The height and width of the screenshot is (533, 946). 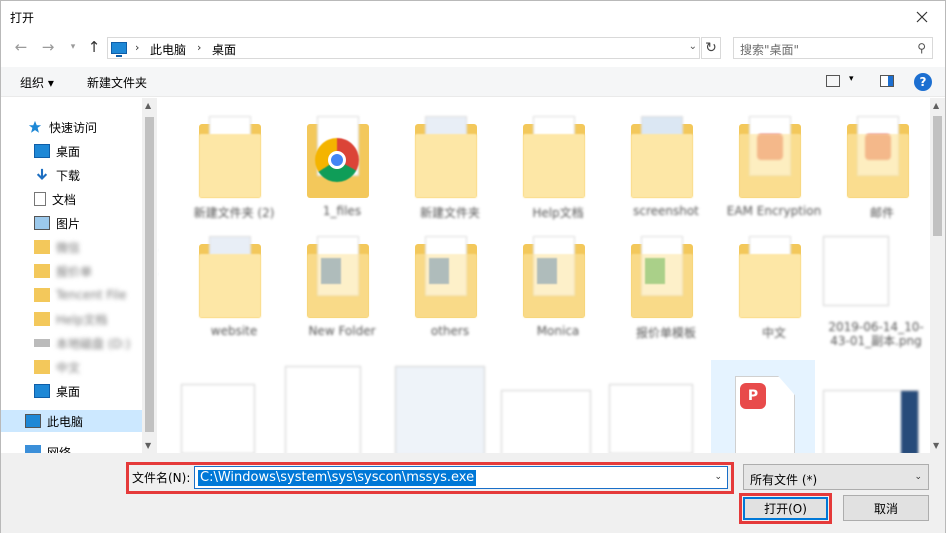 I want to click on help-icon: ?, so click(x=923, y=82).